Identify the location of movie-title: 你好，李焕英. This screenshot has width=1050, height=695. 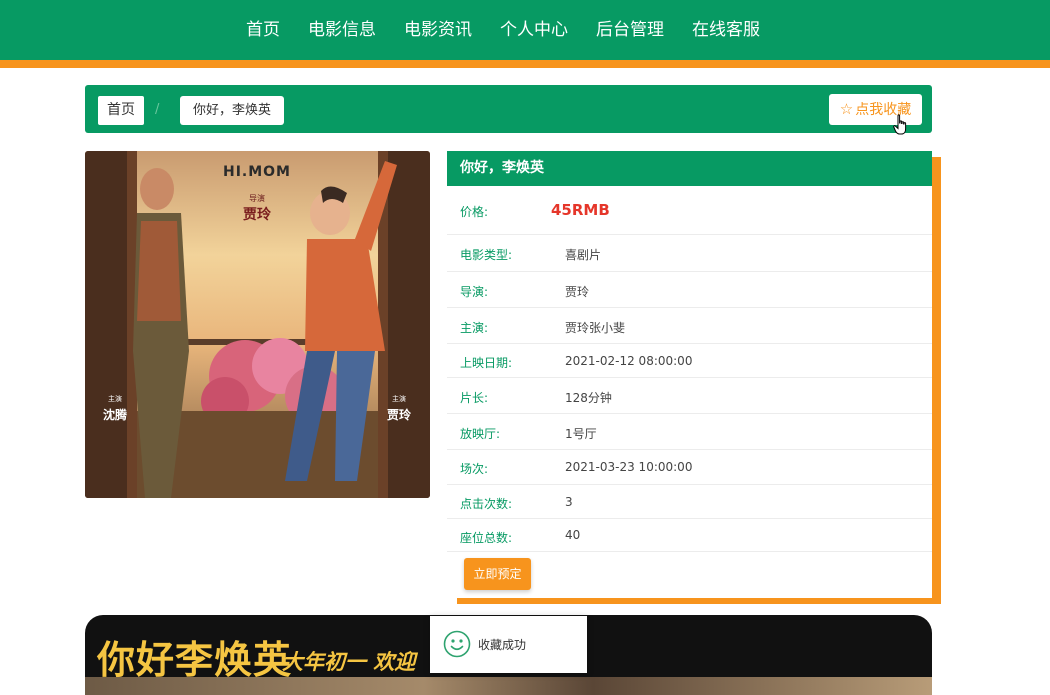
(689, 168).